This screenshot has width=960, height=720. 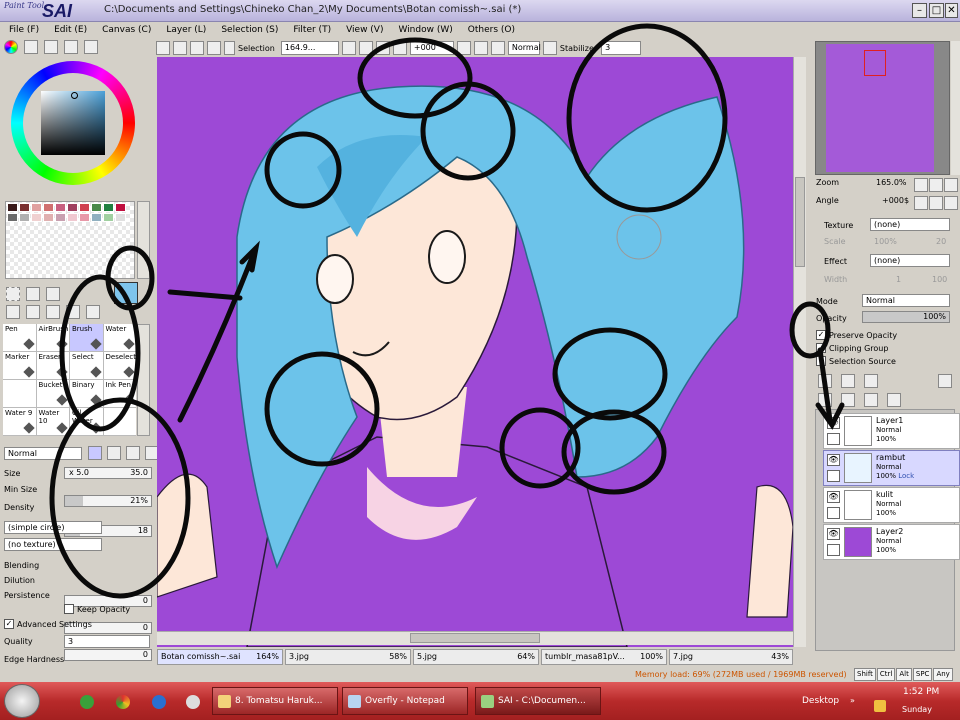 What do you see at coordinates (143, 380) in the screenshot?
I see `tool-grid-scrollbar` at bounding box center [143, 380].